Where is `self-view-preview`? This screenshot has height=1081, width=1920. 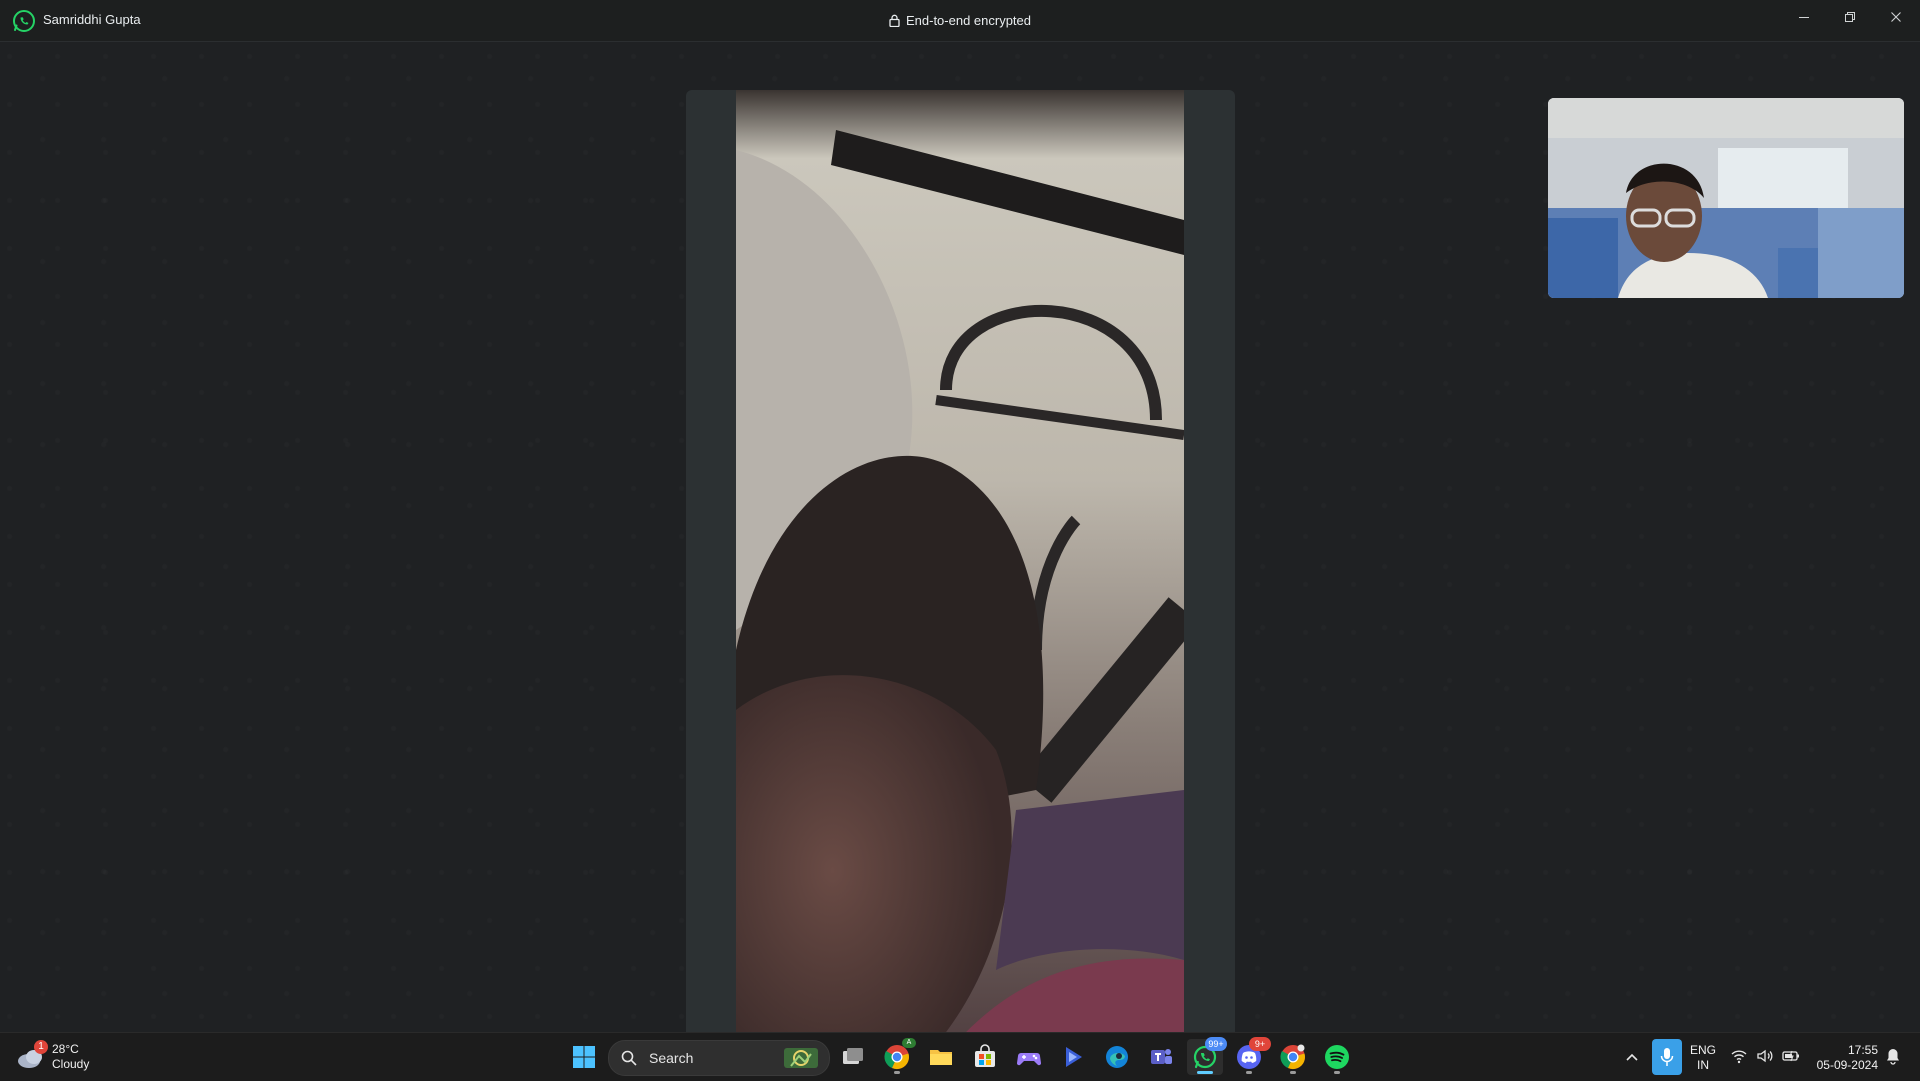
self-view-preview is located at coordinates (1726, 198).